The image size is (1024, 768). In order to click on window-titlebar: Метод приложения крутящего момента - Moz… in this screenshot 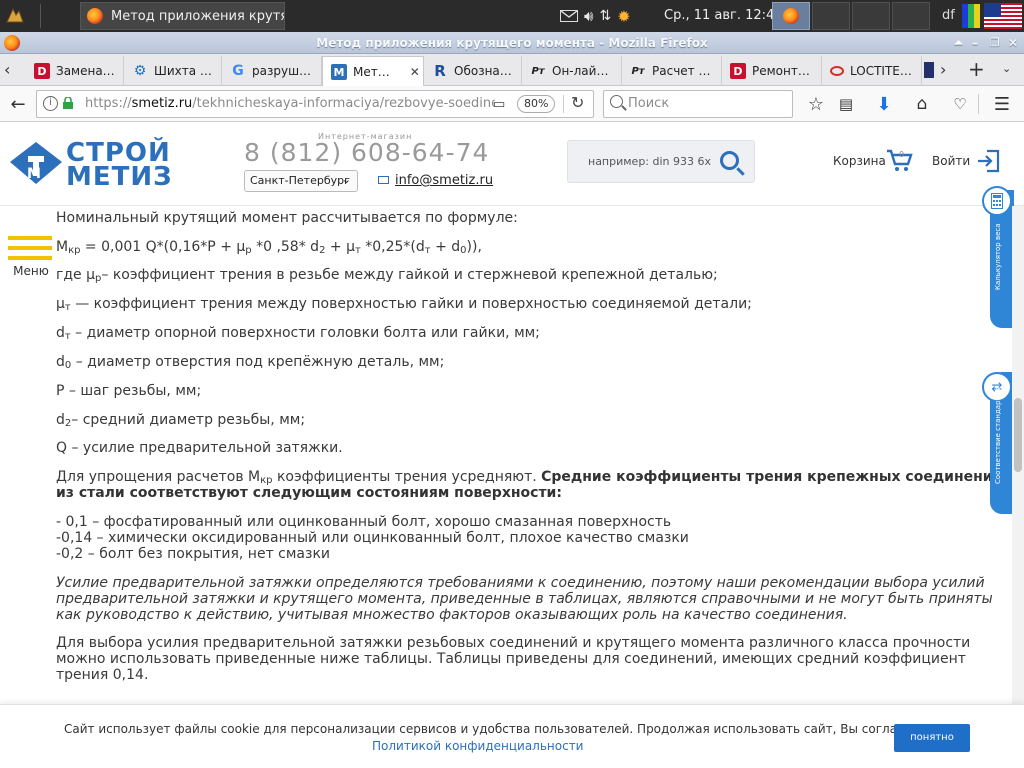, I will do `click(512, 43)`.